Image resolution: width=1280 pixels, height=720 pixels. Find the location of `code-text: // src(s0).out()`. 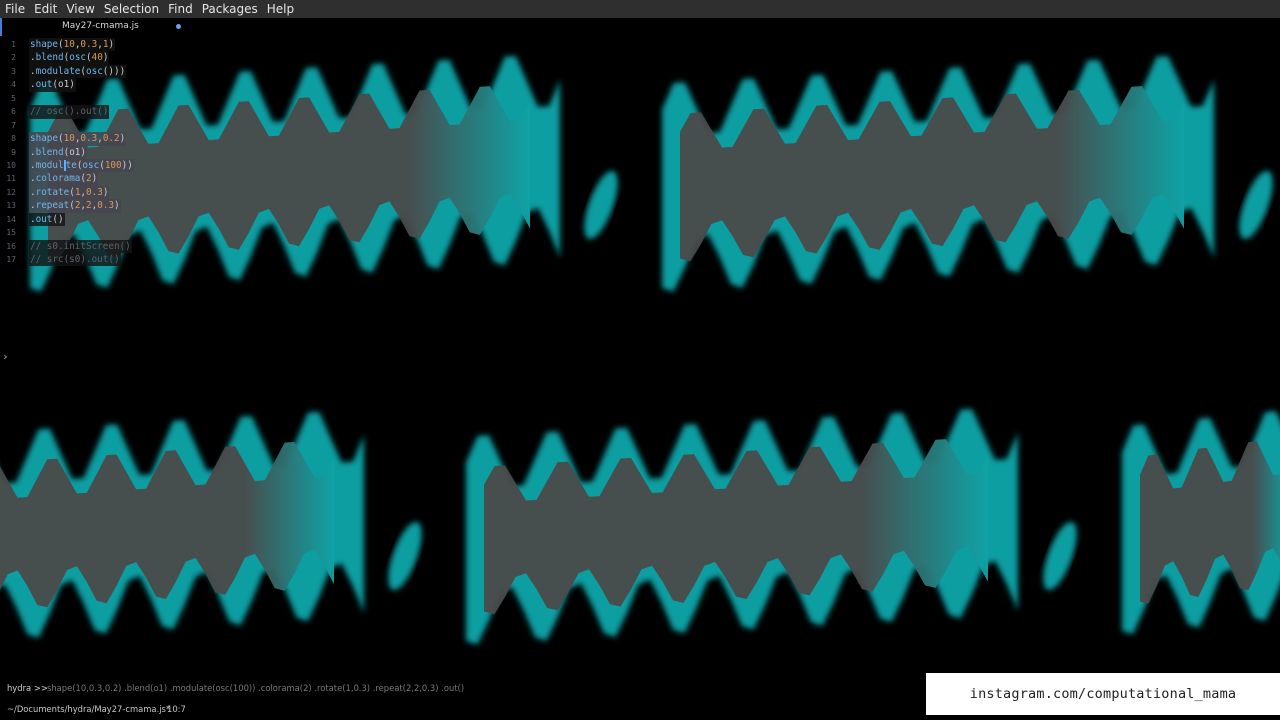

code-text: // src(s0).out() is located at coordinates (75, 260).